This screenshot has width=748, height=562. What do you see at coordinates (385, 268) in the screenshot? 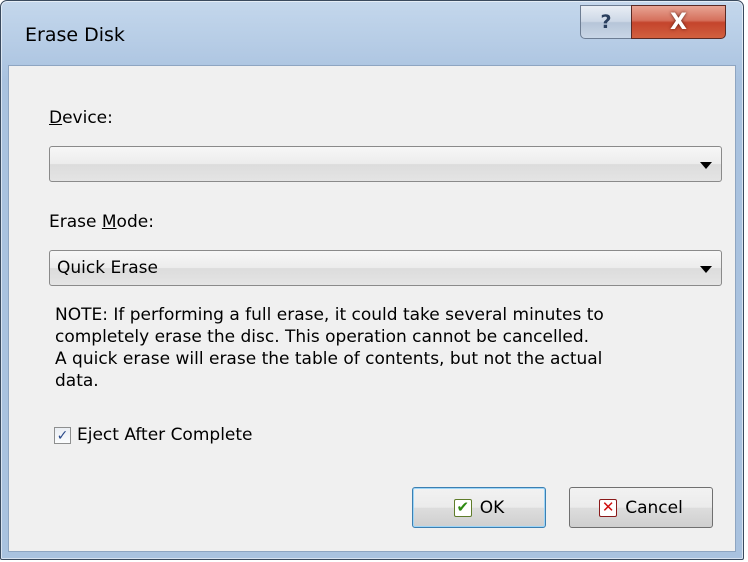
I see `erase-mode-dropdown: Quick Erase` at bounding box center [385, 268].